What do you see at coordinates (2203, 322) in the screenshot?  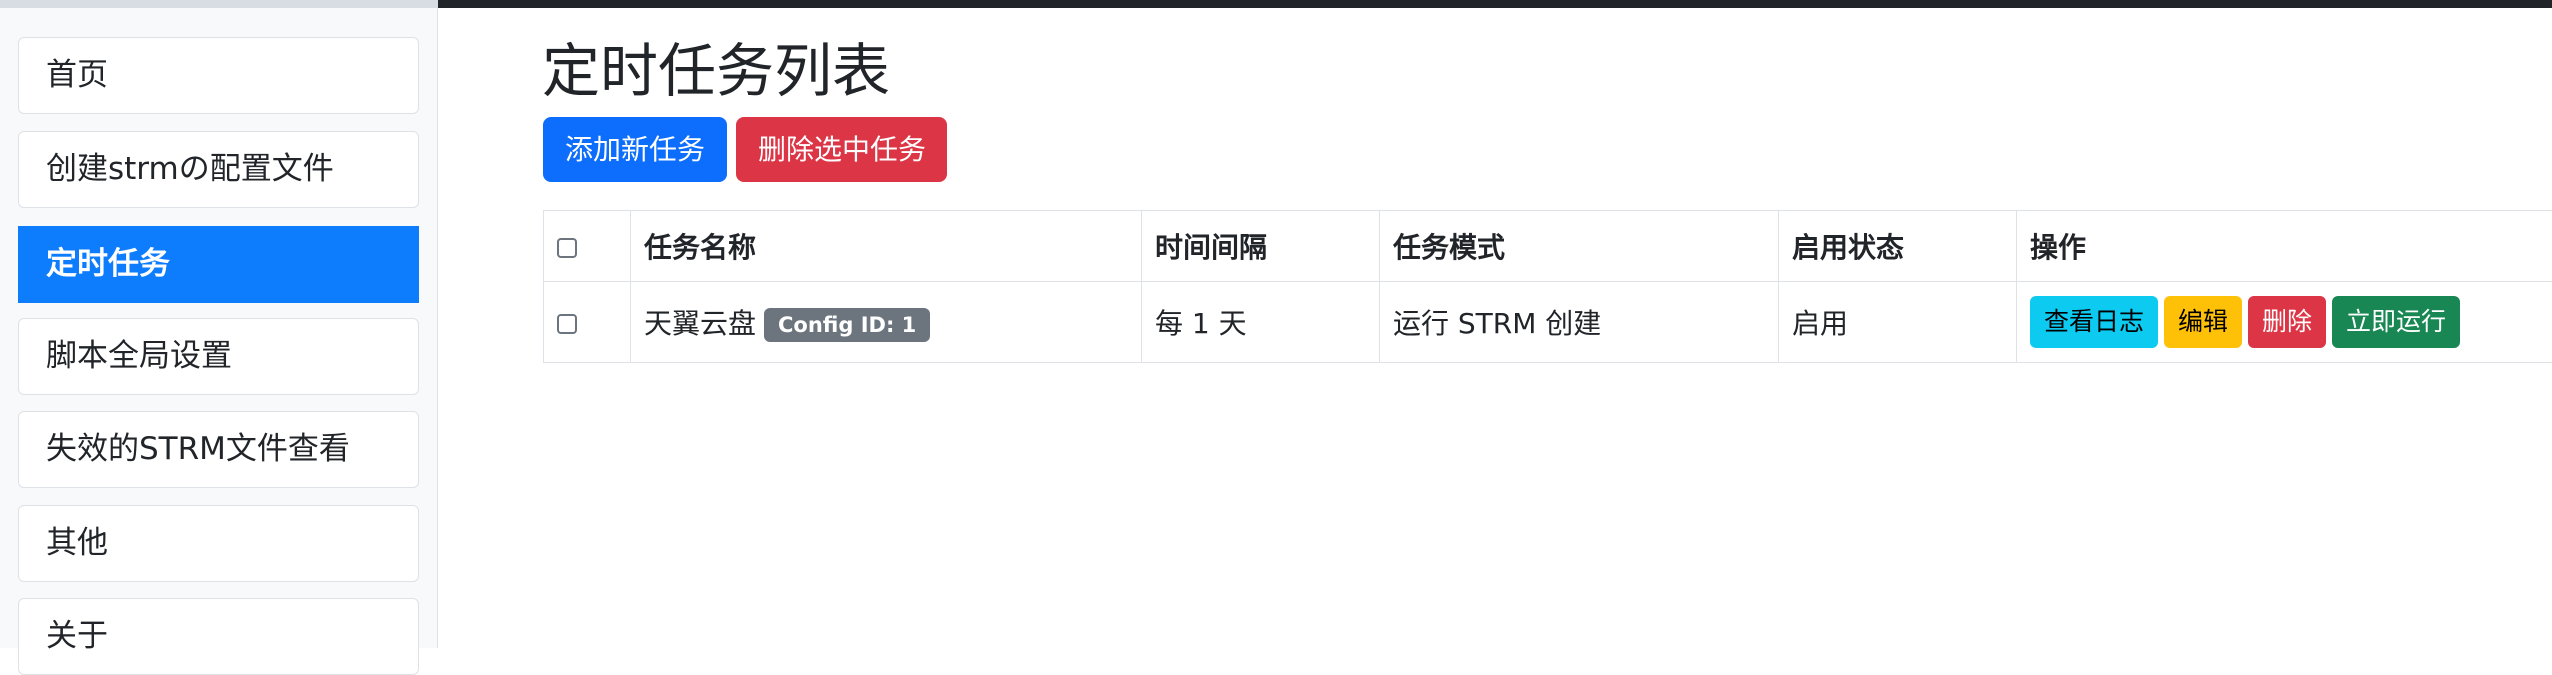 I see `edit-task-button: 编辑` at bounding box center [2203, 322].